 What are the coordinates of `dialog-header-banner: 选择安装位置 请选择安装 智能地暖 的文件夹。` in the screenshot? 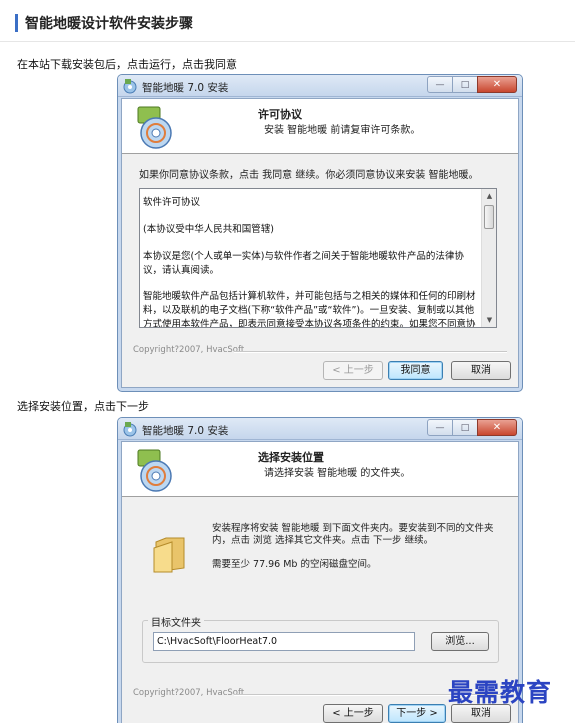 It's located at (320, 469).